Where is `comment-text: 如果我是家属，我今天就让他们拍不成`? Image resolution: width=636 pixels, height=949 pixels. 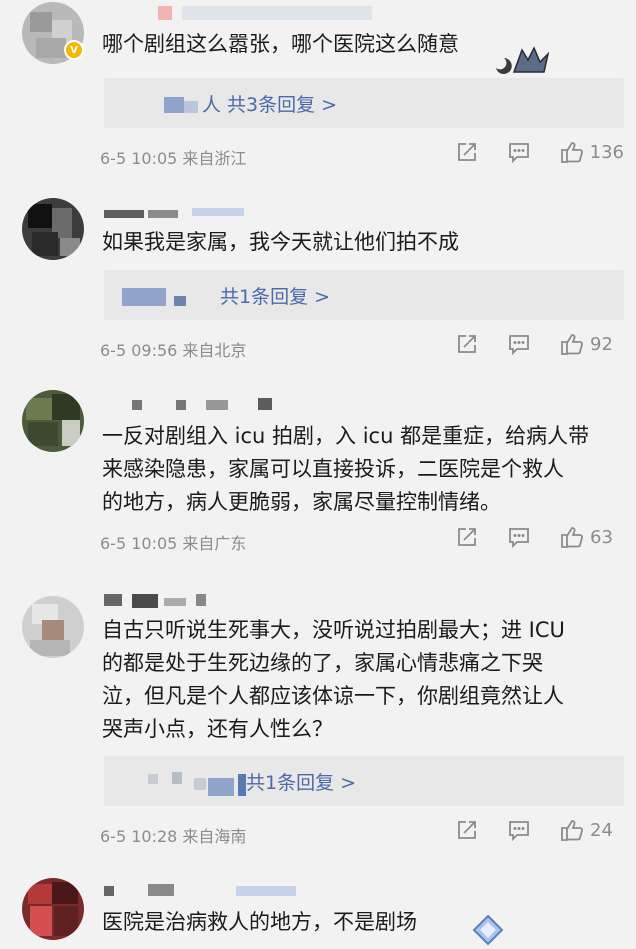
comment-text: 如果我是家属，我今天就让他们拍不成 is located at coordinates (280, 242).